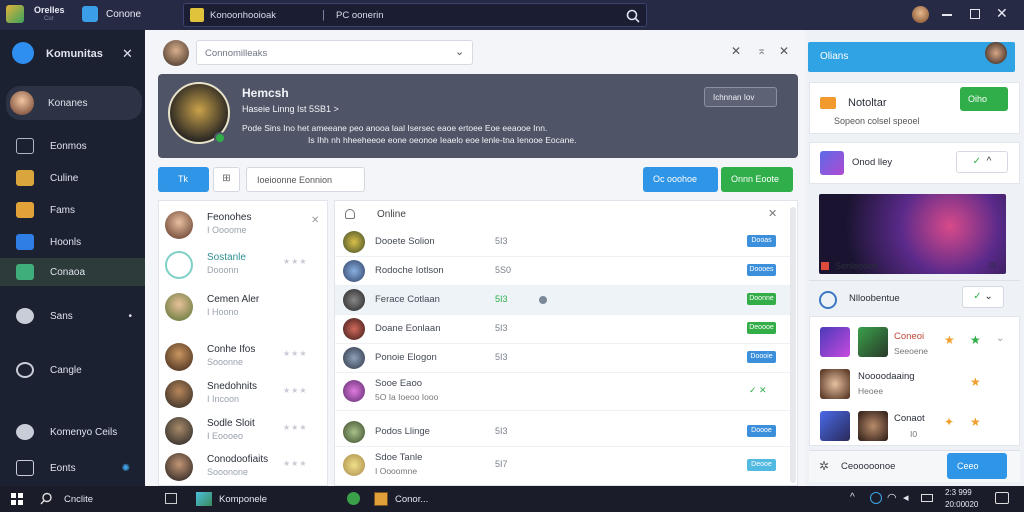 The image size is (1024, 512). I want to click on star-icon: ✦, so click(949, 422).